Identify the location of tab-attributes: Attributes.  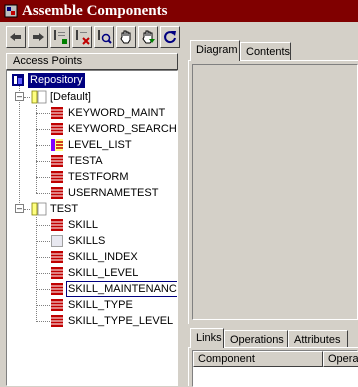
(318, 339).